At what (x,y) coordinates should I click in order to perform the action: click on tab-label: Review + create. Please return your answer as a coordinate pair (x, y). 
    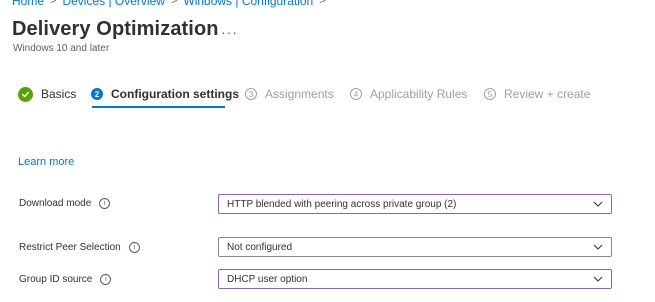
    Looking at the image, I should click on (547, 94).